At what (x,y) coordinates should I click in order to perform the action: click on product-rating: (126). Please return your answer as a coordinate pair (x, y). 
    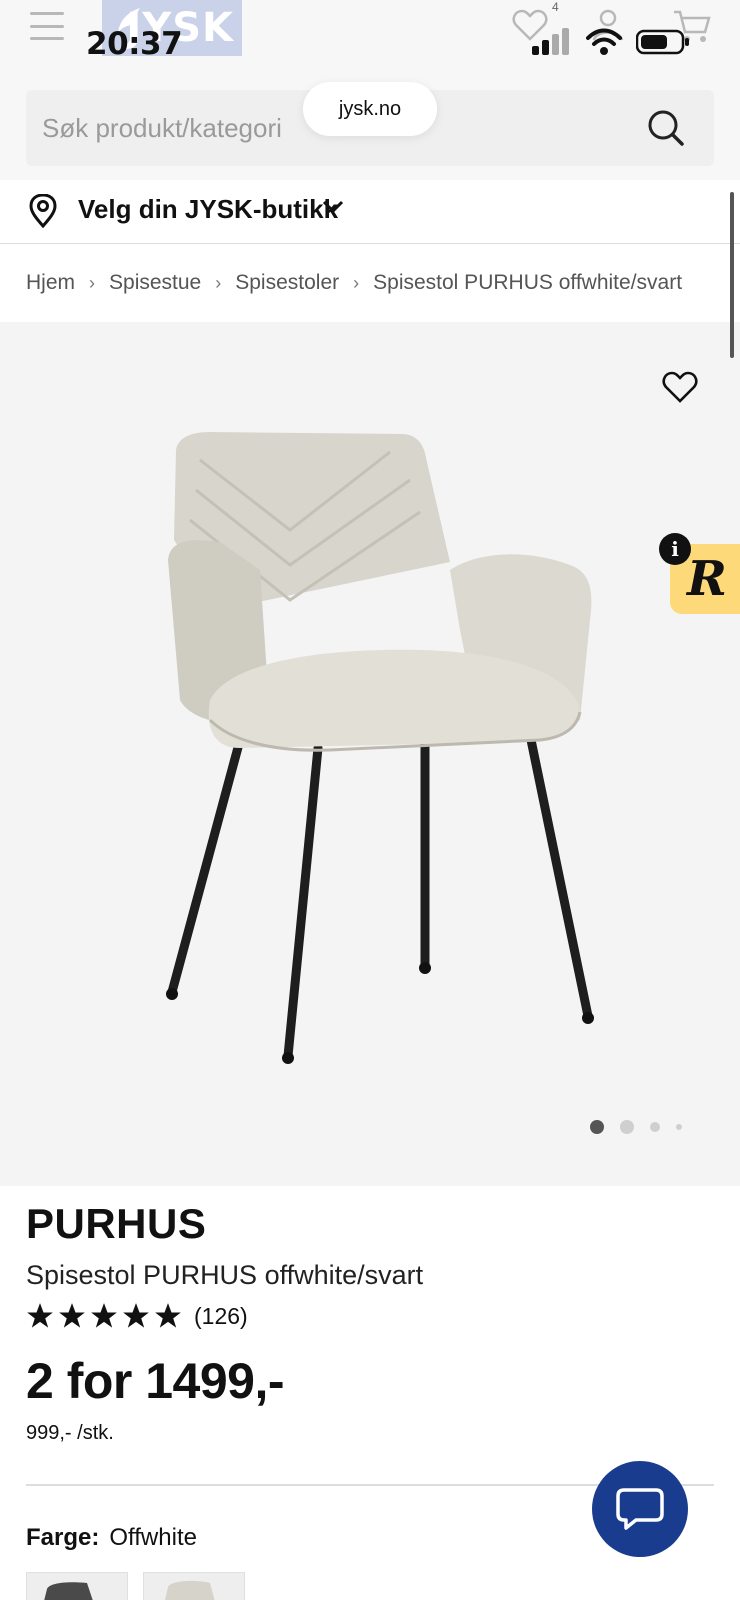
    Looking at the image, I should click on (137, 1316).